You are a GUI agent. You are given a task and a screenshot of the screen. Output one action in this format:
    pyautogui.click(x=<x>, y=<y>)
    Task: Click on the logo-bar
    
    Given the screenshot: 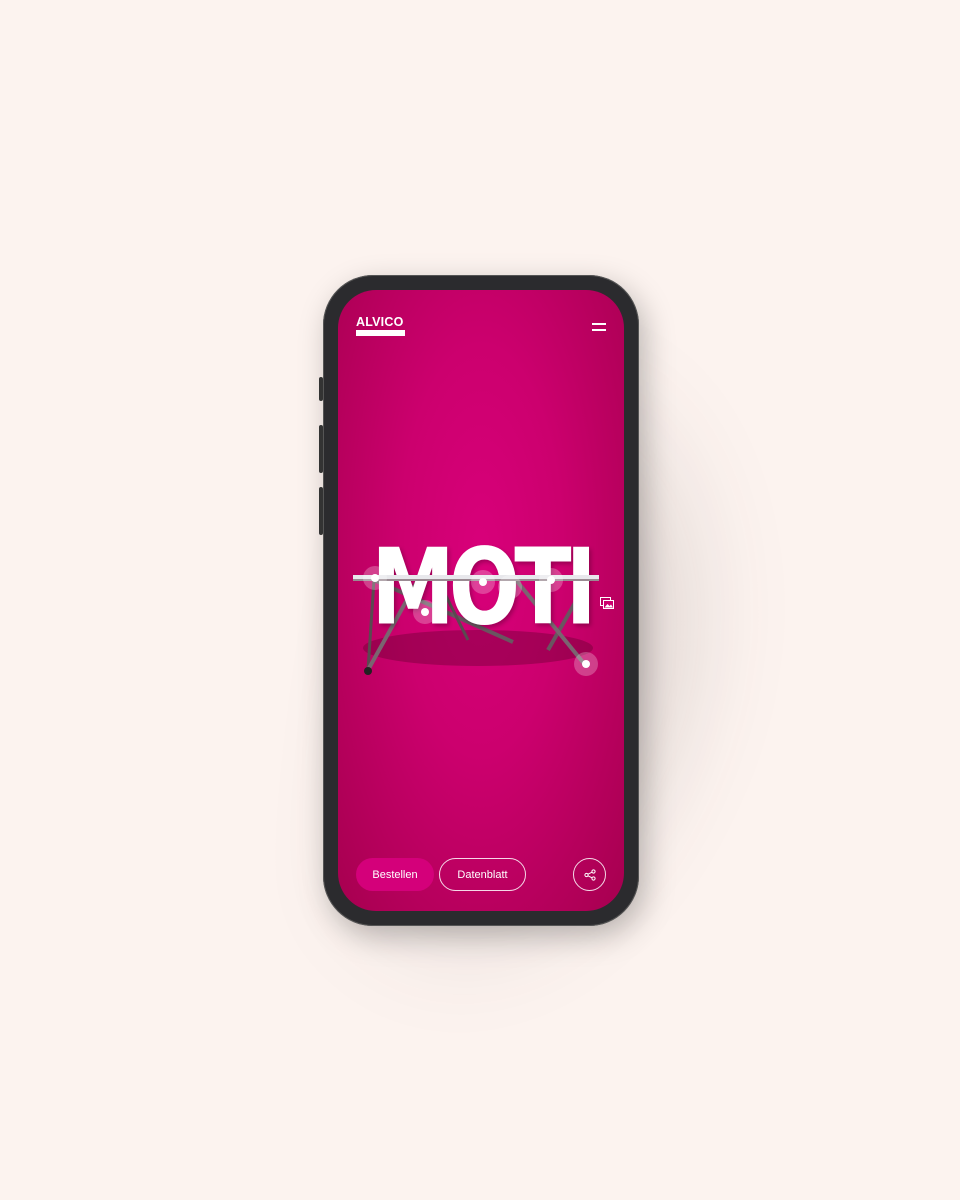 What is the action you would take?
    pyautogui.click(x=380, y=333)
    